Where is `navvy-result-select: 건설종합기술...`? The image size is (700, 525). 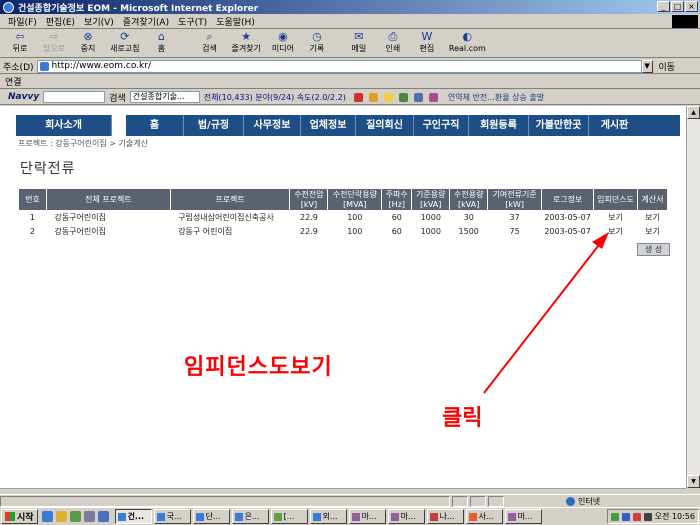 navvy-result-select: 건설종합기술... is located at coordinates (164, 97).